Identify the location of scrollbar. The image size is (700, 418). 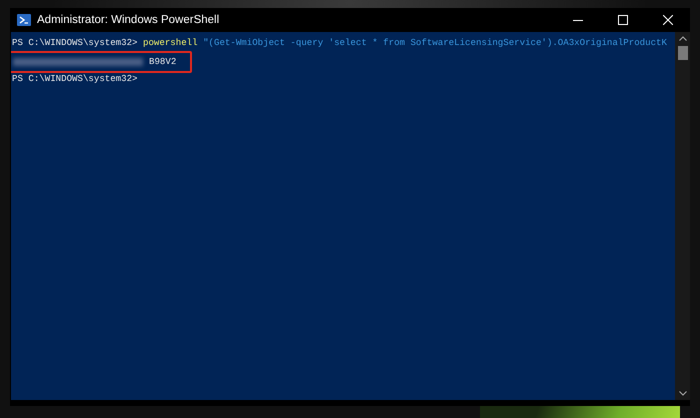
(682, 216).